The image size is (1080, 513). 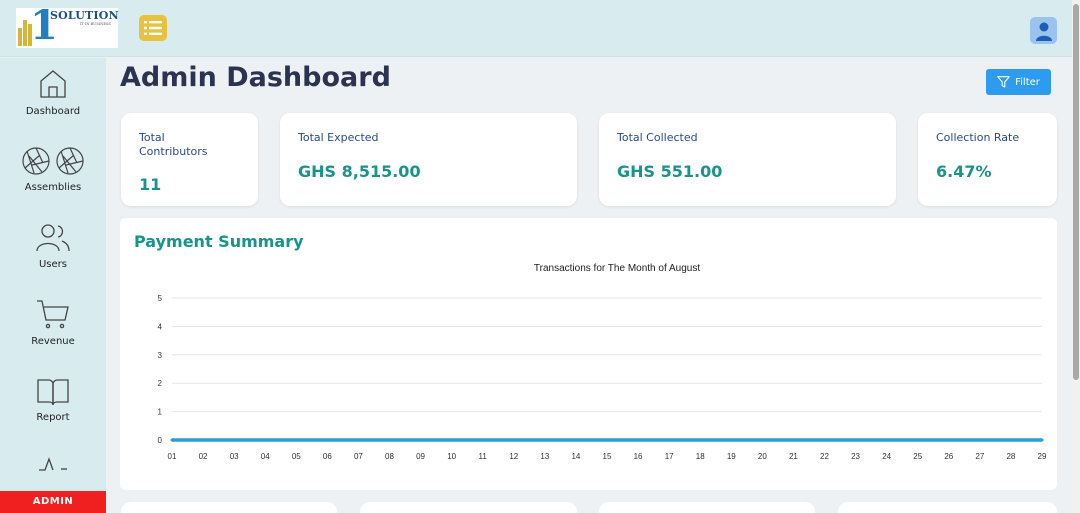 What do you see at coordinates (160, 440) in the screenshot?
I see `chart-y-tick-label: 0` at bounding box center [160, 440].